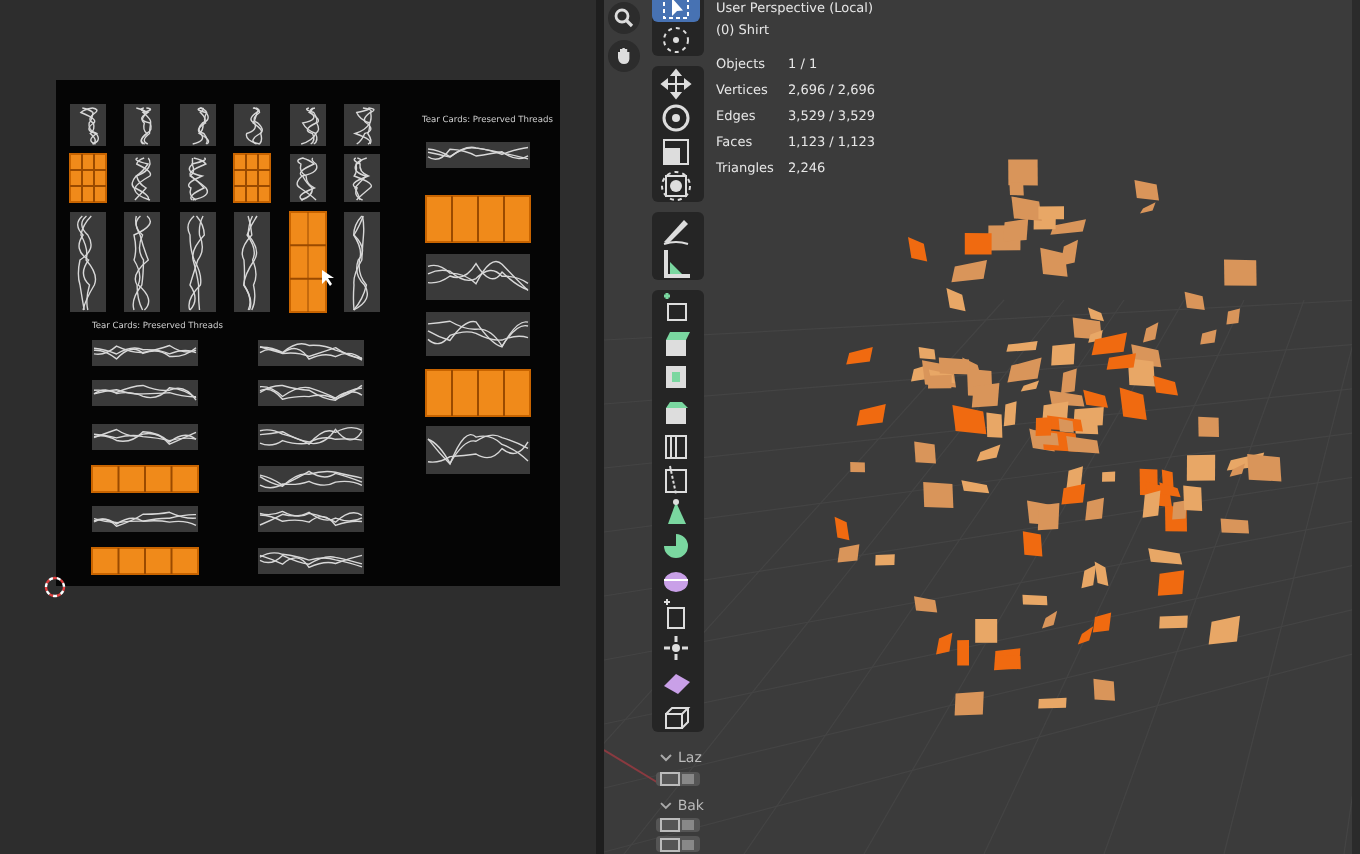  I want to click on mouse-pointer-icon, so click(328, 278).